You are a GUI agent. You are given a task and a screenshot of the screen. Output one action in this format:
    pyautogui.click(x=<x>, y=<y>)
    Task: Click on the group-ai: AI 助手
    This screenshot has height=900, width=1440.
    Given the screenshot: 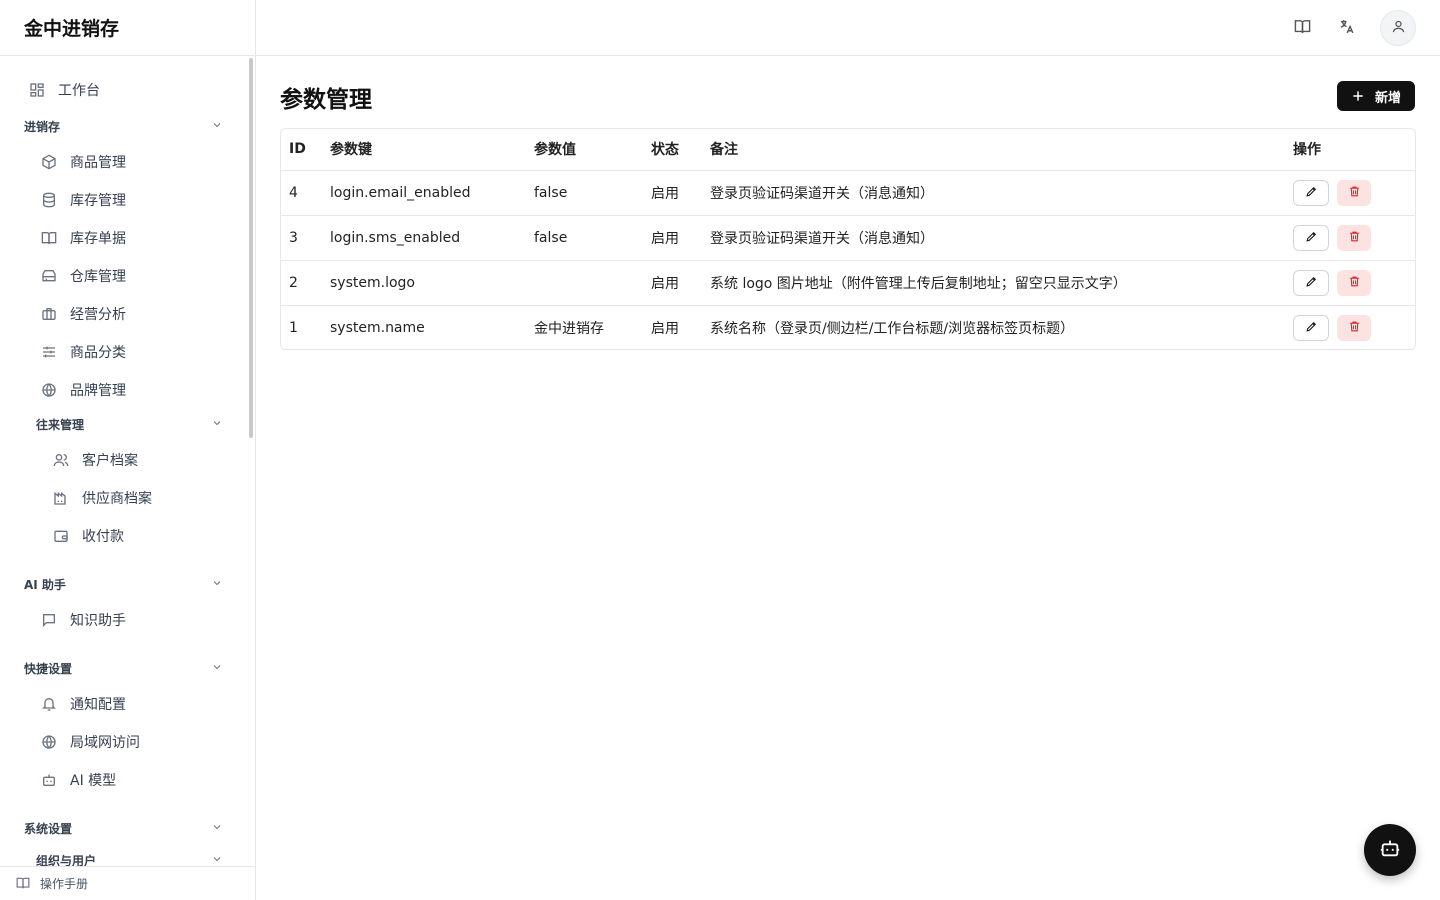 What is the action you would take?
    pyautogui.click(x=124, y=584)
    